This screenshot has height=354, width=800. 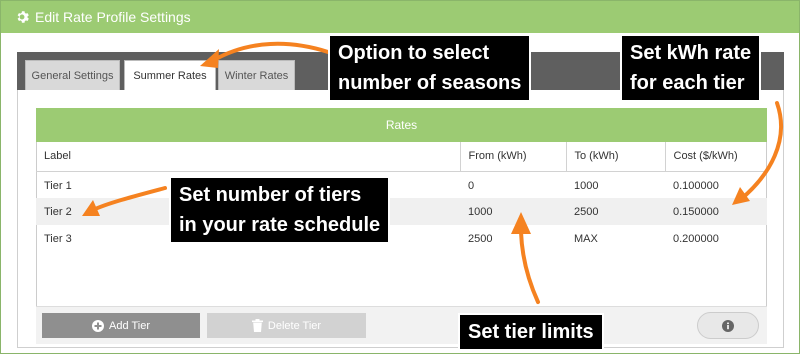 I want to click on table-row: Tier 3 2500 MAX 0.200000, so click(x=401, y=238).